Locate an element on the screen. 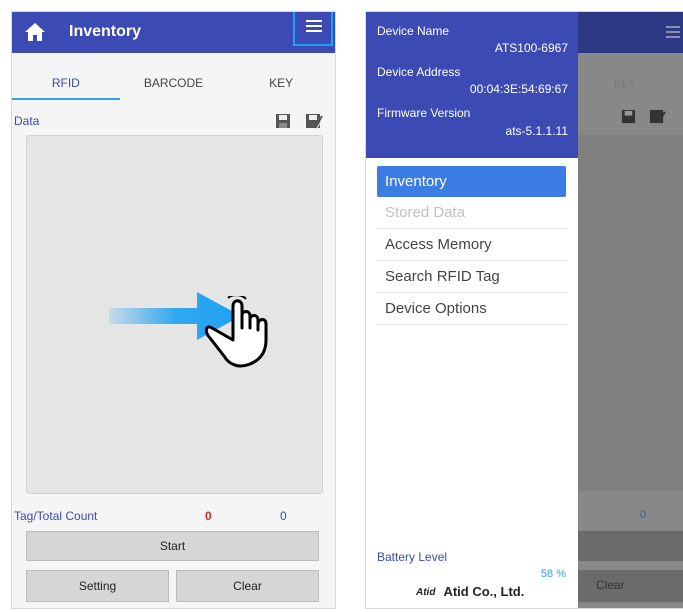 The image size is (683, 612). app-bar: Inventory is located at coordinates (173, 32).